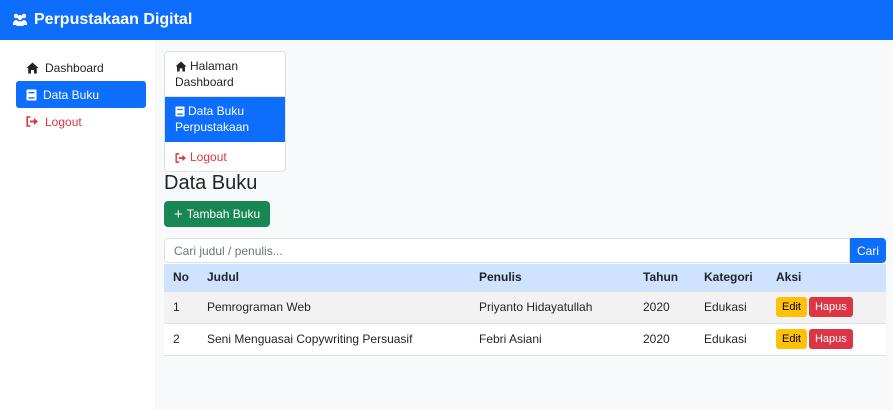 This screenshot has width=893, height=410. What do you see at coordinates (212, 119) in the screenshot?
I see `list-item-label: Data Buku Perpustakaan` at bounding box center [212, 119].